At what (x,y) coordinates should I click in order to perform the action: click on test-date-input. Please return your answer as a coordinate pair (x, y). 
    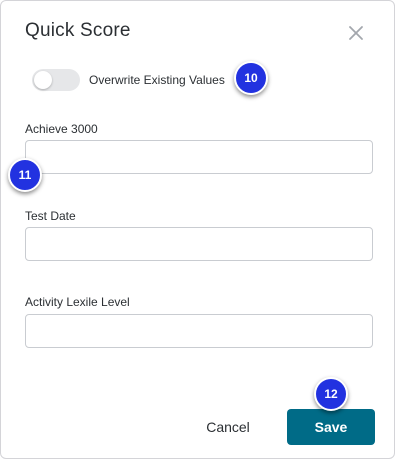
    Looking at the image, I should click on (199, 244).